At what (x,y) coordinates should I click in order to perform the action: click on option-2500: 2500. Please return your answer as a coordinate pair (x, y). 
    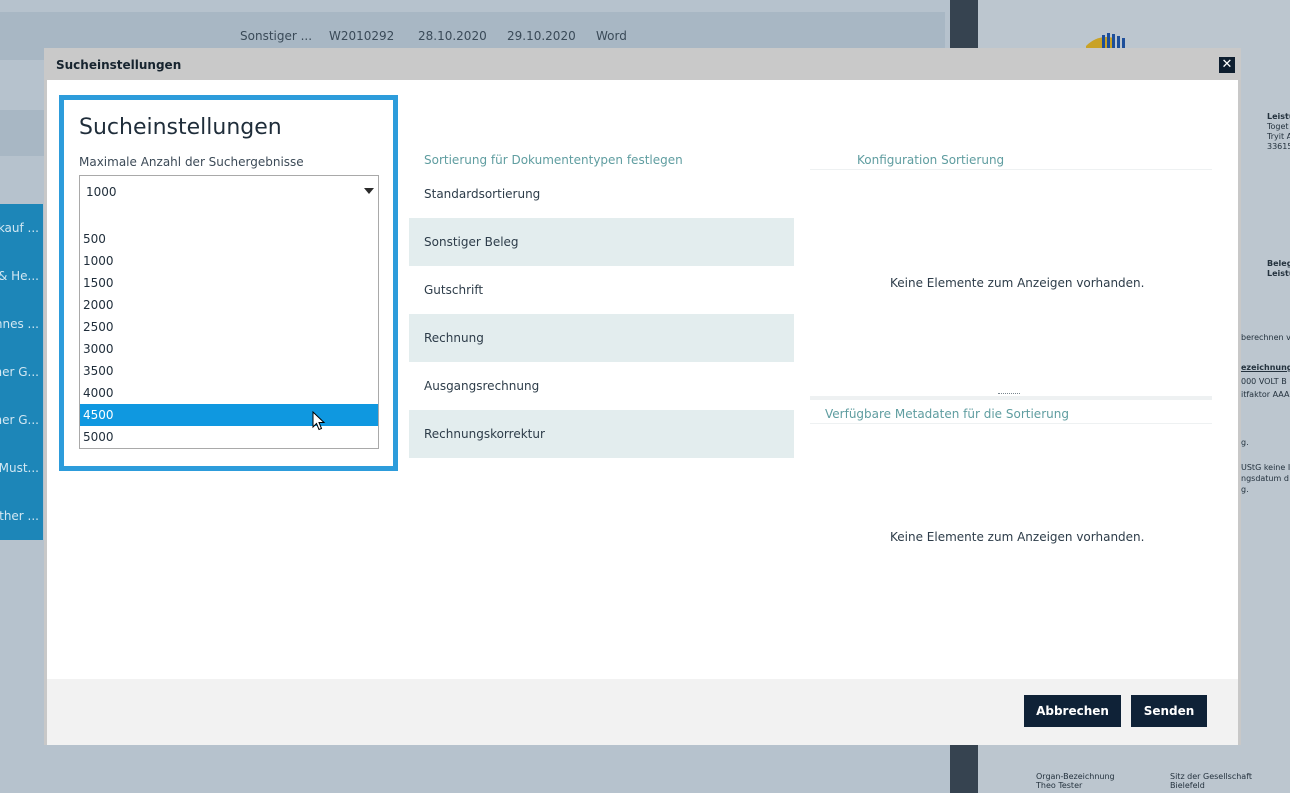
    Looking at the image, I should click on (229, 327).